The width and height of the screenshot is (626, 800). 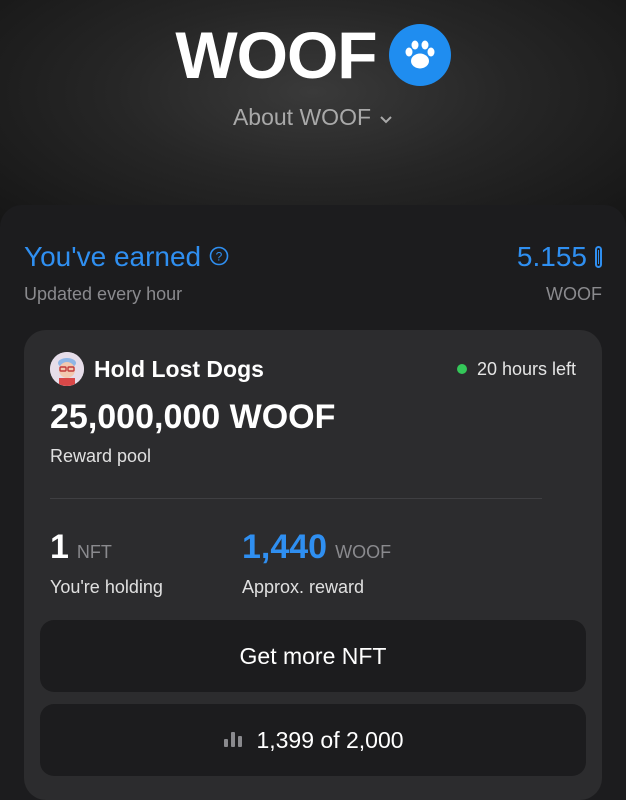 I want to click on progress-button: 1,399 of 2,000, so click(x=313, y=740).